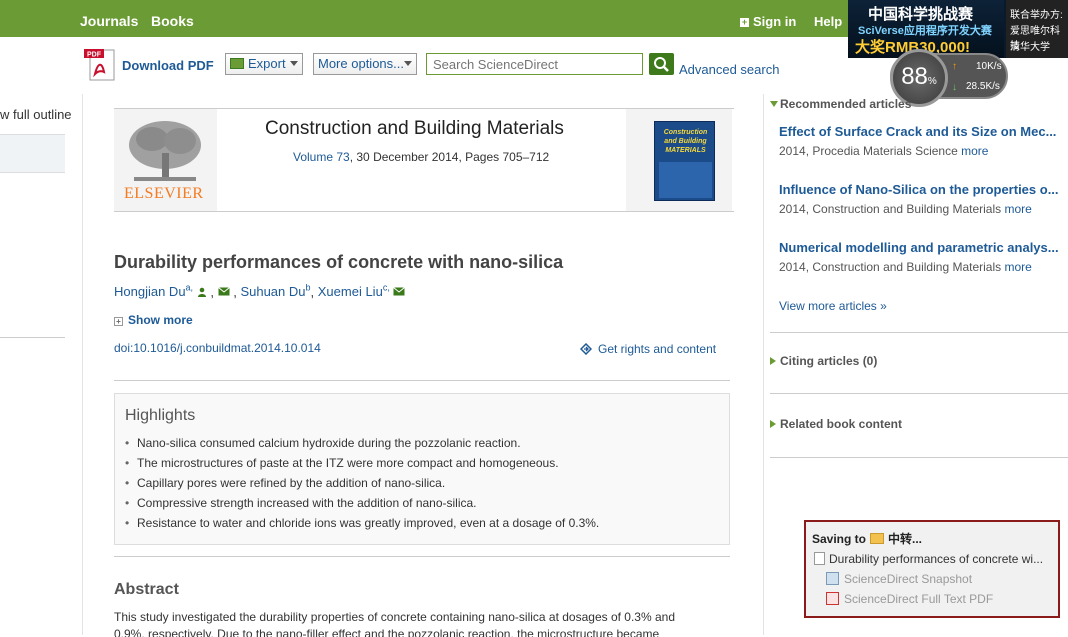 The height and width of the screenshot is (637, 1068). What do you see at coordinates (534, 64) in the screenshot?
I see `search-input` at bounding box center [534, 64].